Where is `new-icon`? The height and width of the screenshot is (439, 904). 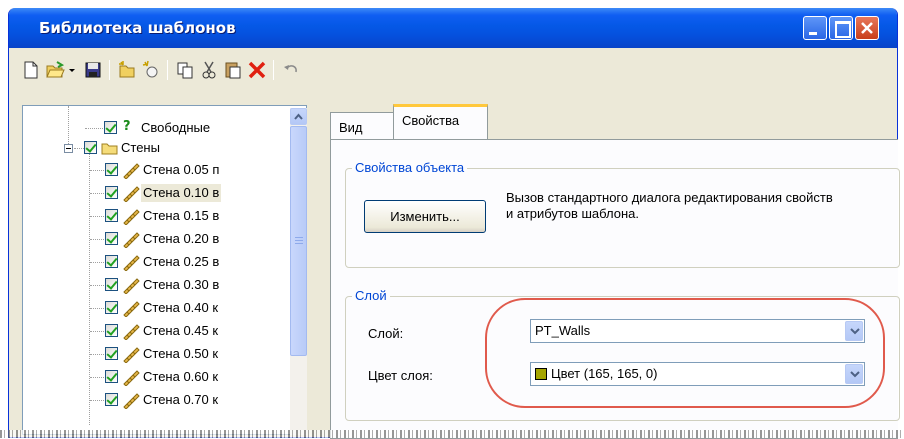 new-icon is located at coordinates (31, 70).